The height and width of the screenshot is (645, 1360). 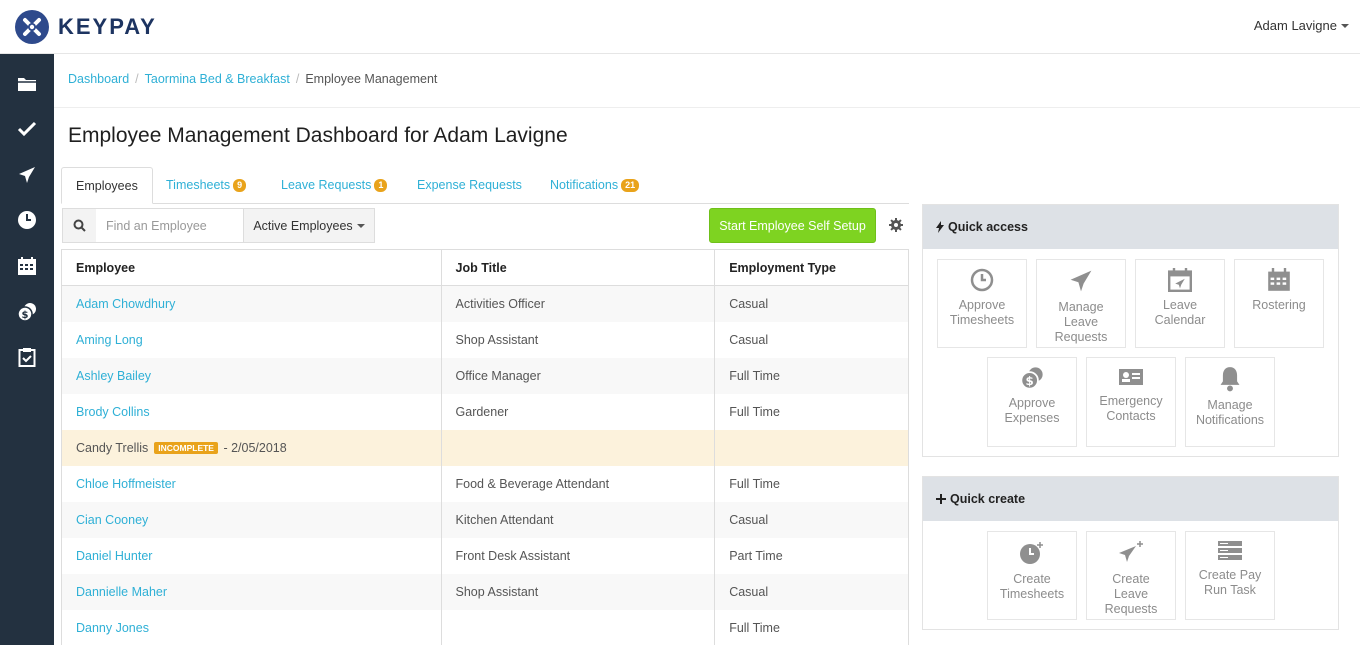 What do you see at coordinates (1131, 402) in the screenshot?
I see `emergency-contacts-tile: Emergency Contacts` at bounding box center [1131, 402].